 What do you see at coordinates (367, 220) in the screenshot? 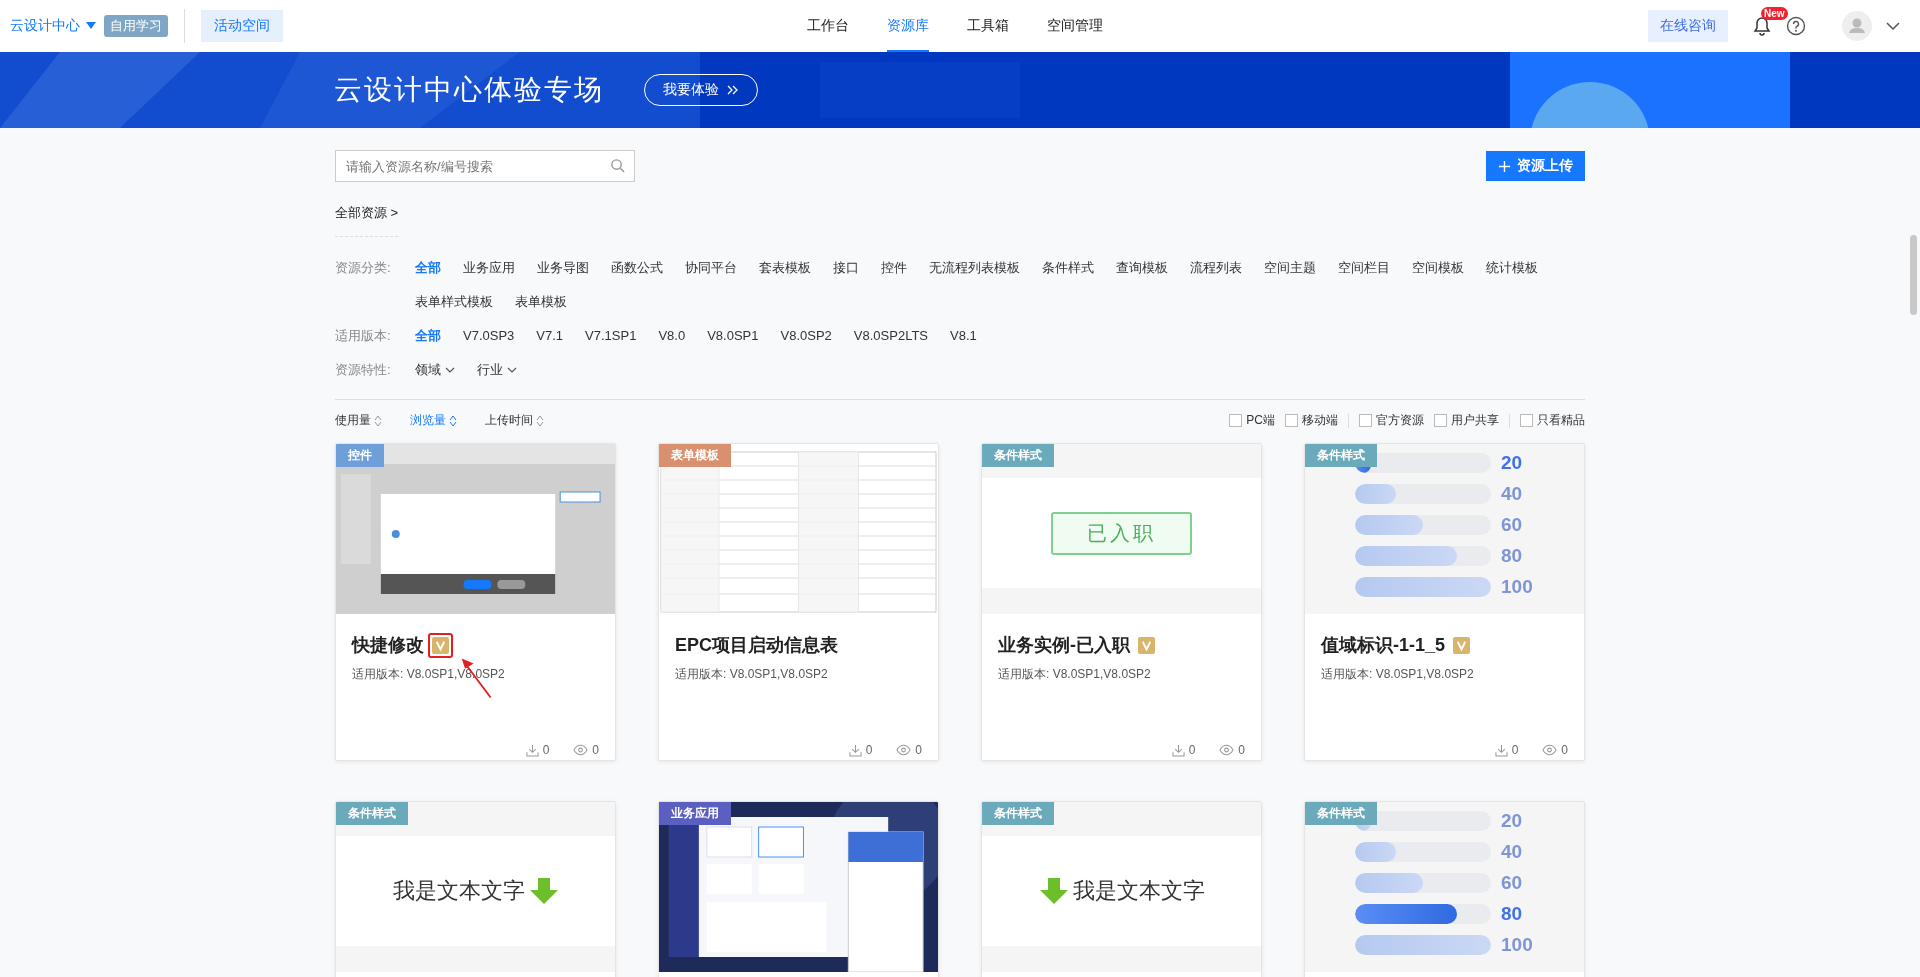
I see `breadcrumb: 全部资源 >` at bounding box center [367, 220].